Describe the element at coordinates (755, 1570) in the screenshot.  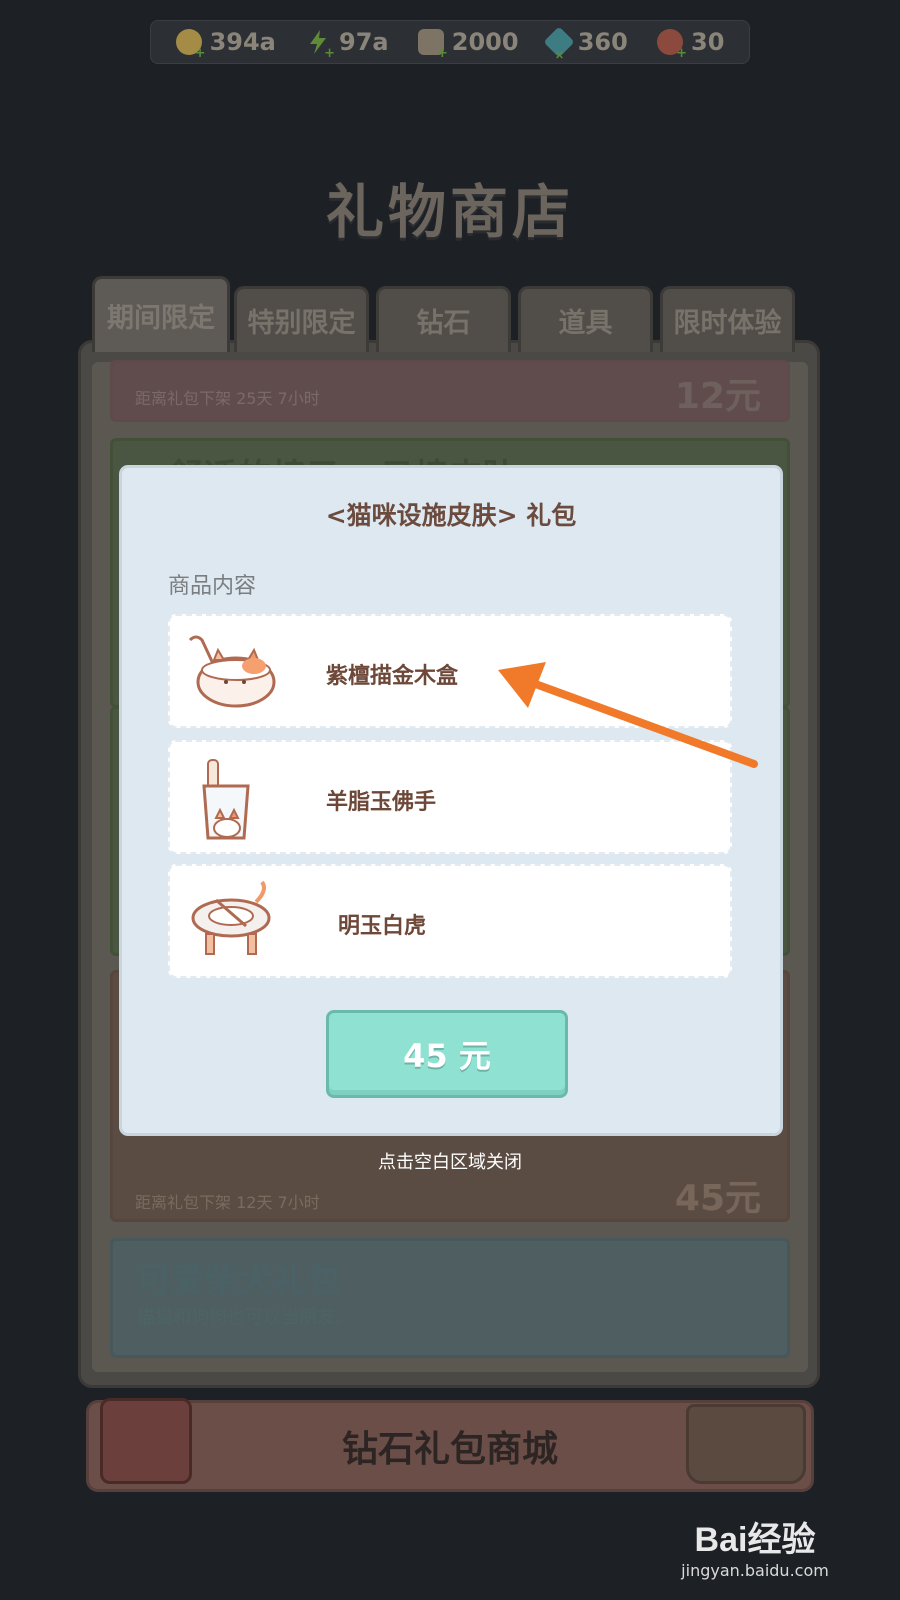
I see `watermark-url: jingyan.baidu.com` at that location.